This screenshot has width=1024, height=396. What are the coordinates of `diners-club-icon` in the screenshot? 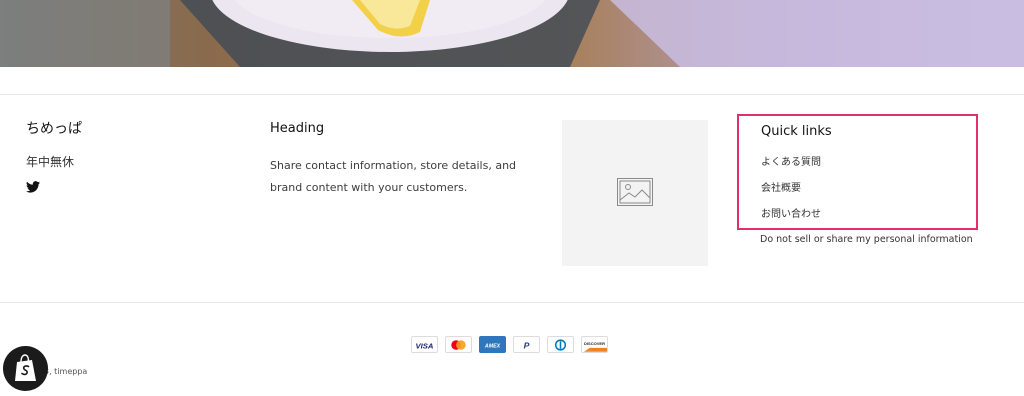 It's located at (560, 344).